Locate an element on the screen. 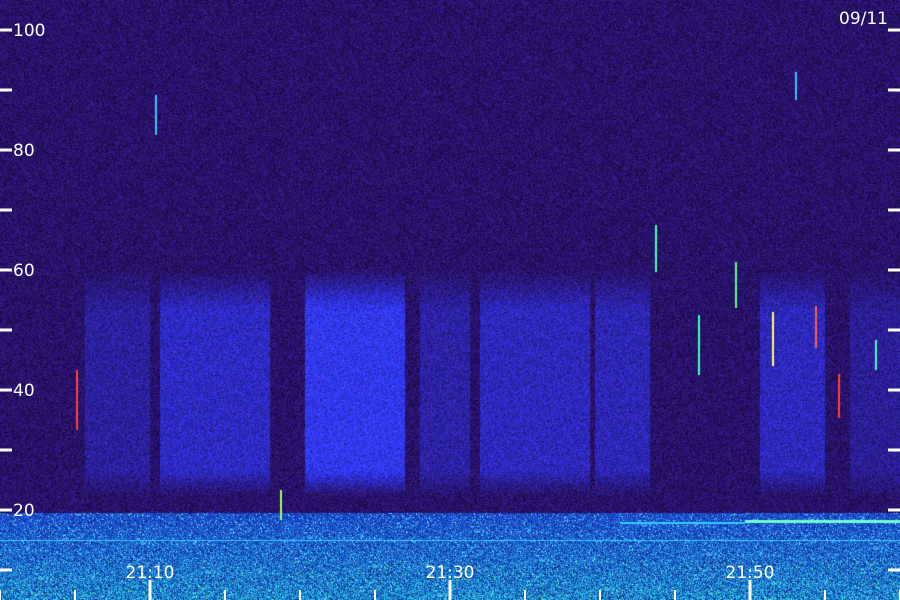 The height and width of the screenshot is (600, 900). y-tick-label-20: 20 is located at coordinates (24, 511).